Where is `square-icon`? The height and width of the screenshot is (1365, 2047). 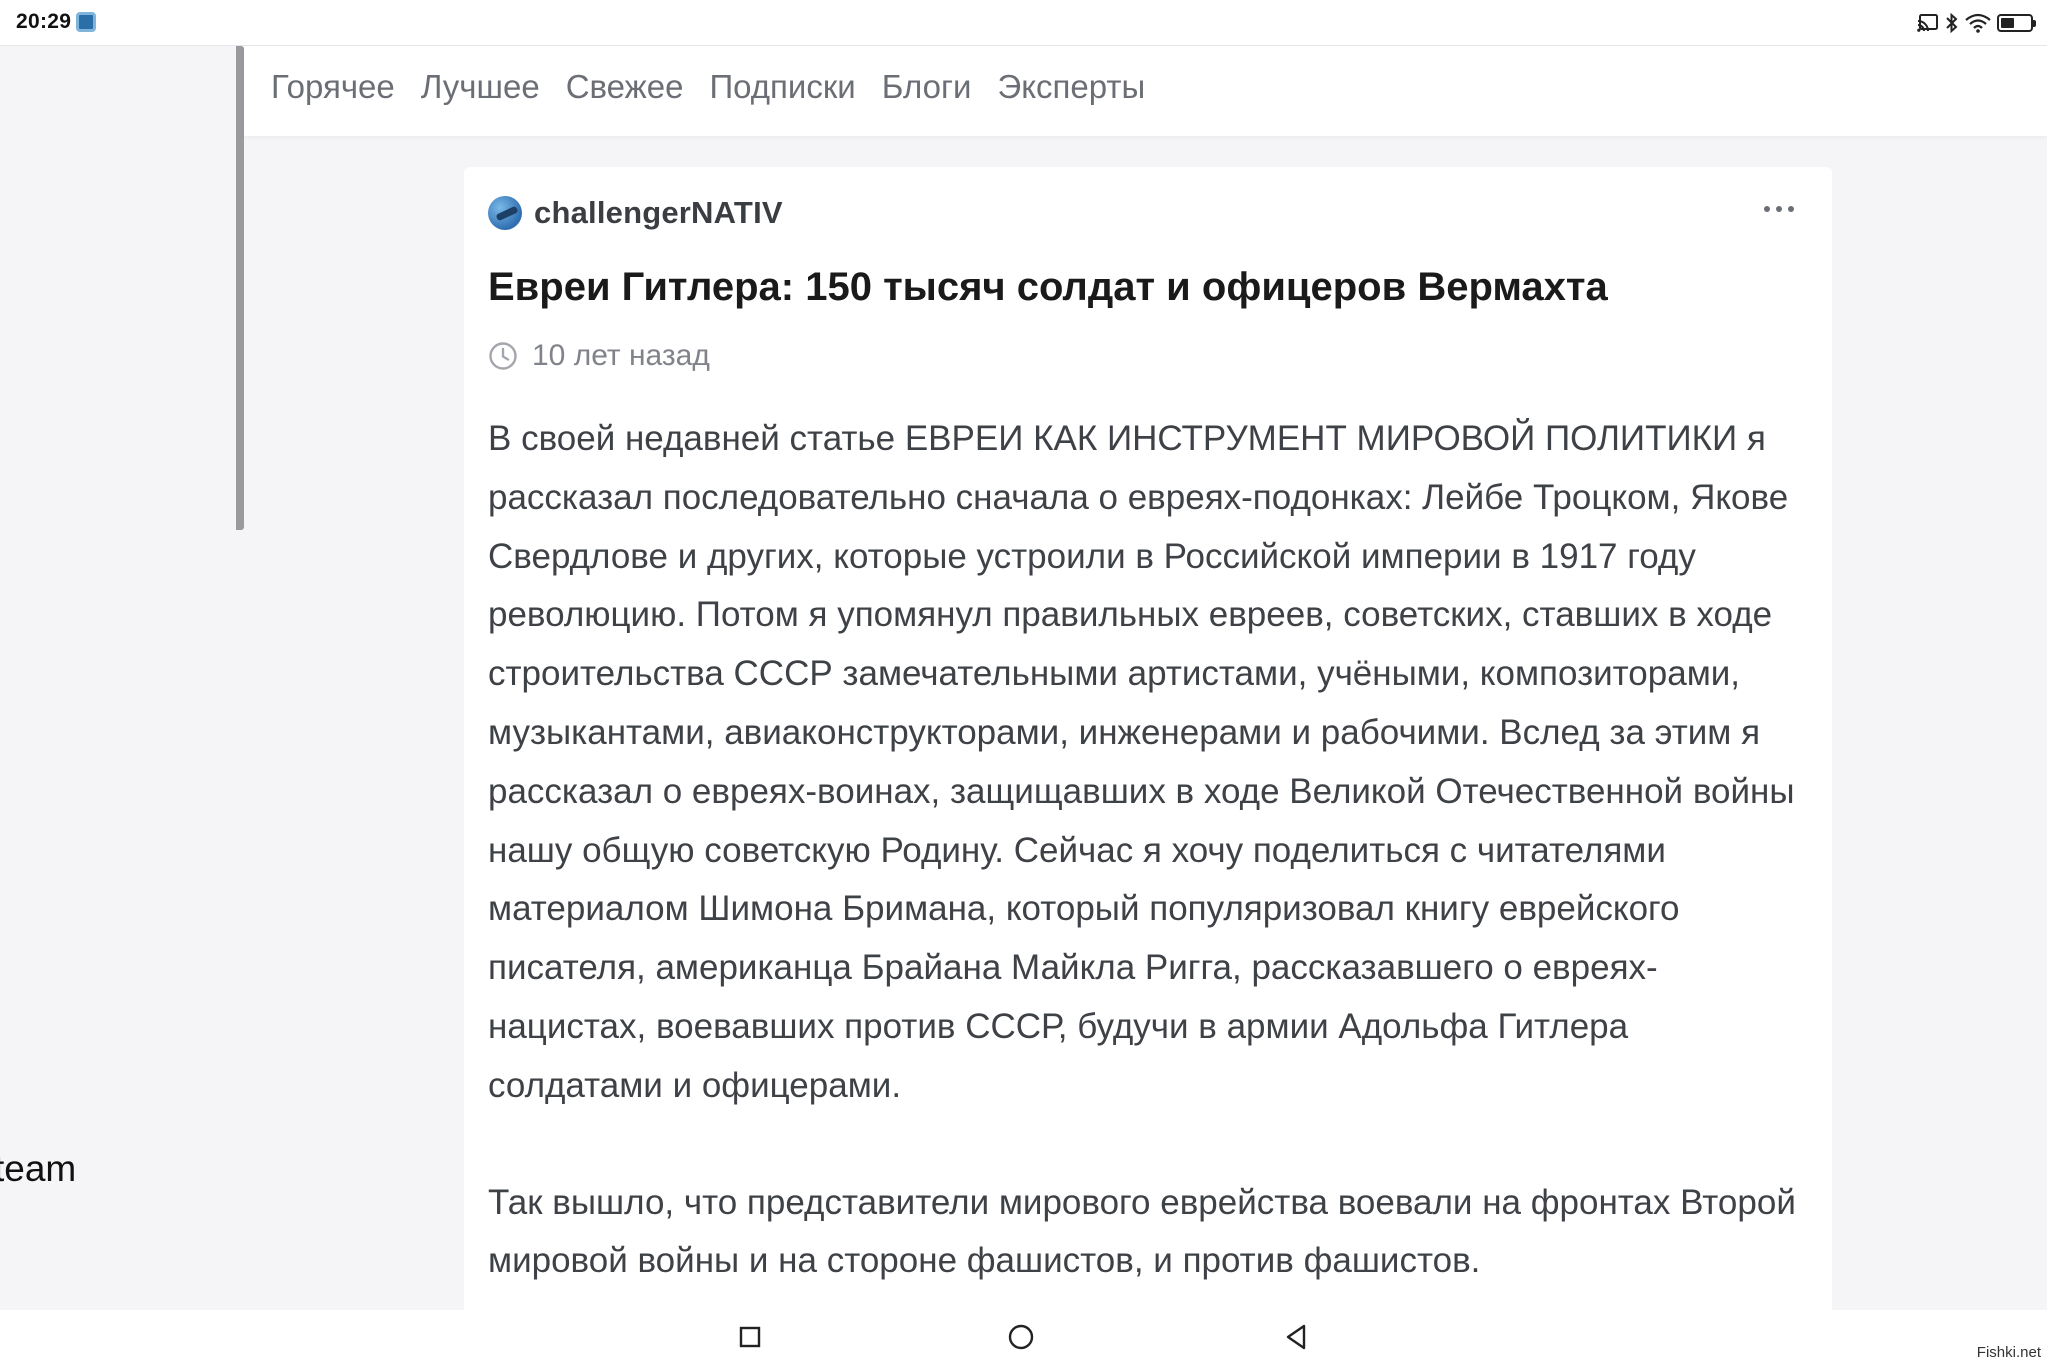 square-icon is located at coordinates (750, 1337).